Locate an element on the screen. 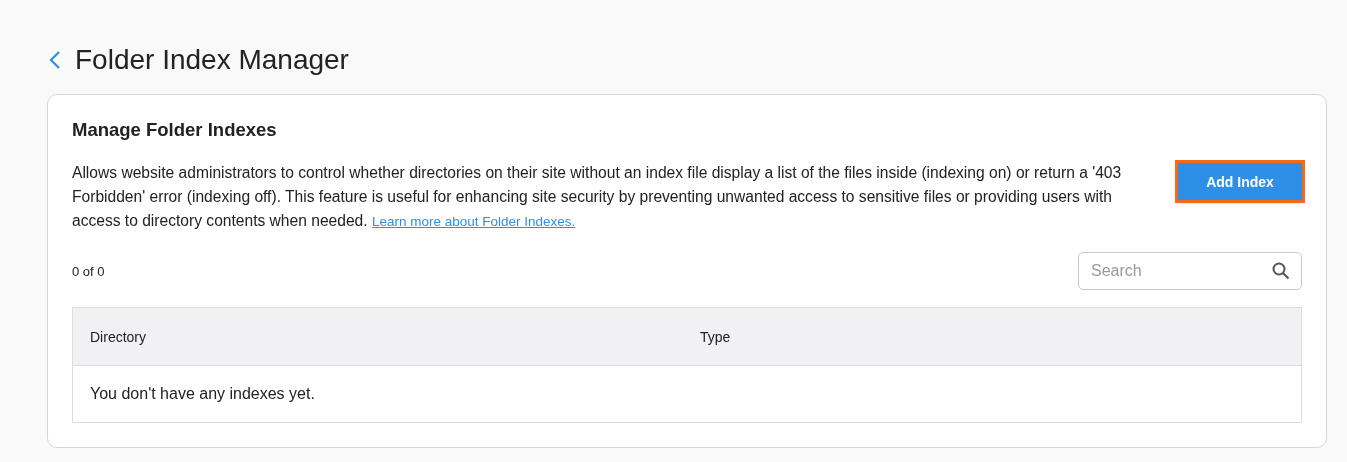 This screenshot has width=1347, height=462. search-field: Search is located at coordinates (1190, 271).